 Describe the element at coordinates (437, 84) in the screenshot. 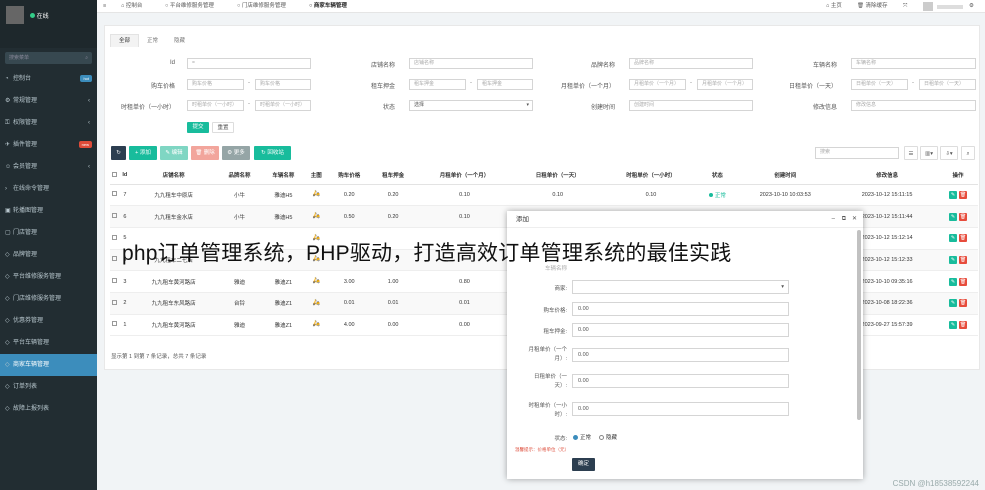

I see `filter-deposit-min: 租车押金` at that location.